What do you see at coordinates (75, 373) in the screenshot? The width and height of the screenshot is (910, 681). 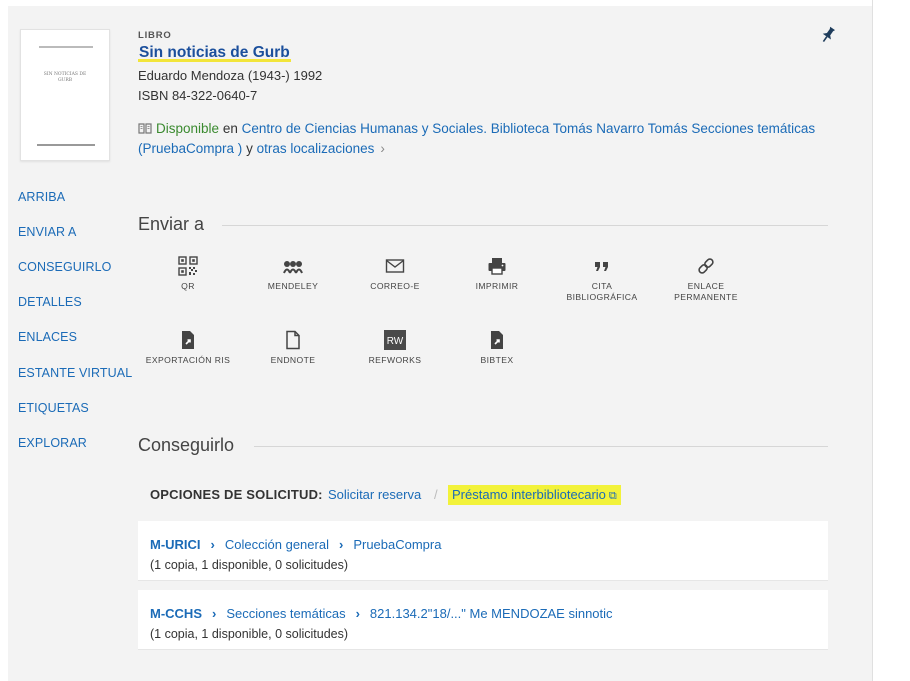 I see `sidenav-item-estante-virtual: ESTANTE VIRTUAL` at bounding box center [75, 373].